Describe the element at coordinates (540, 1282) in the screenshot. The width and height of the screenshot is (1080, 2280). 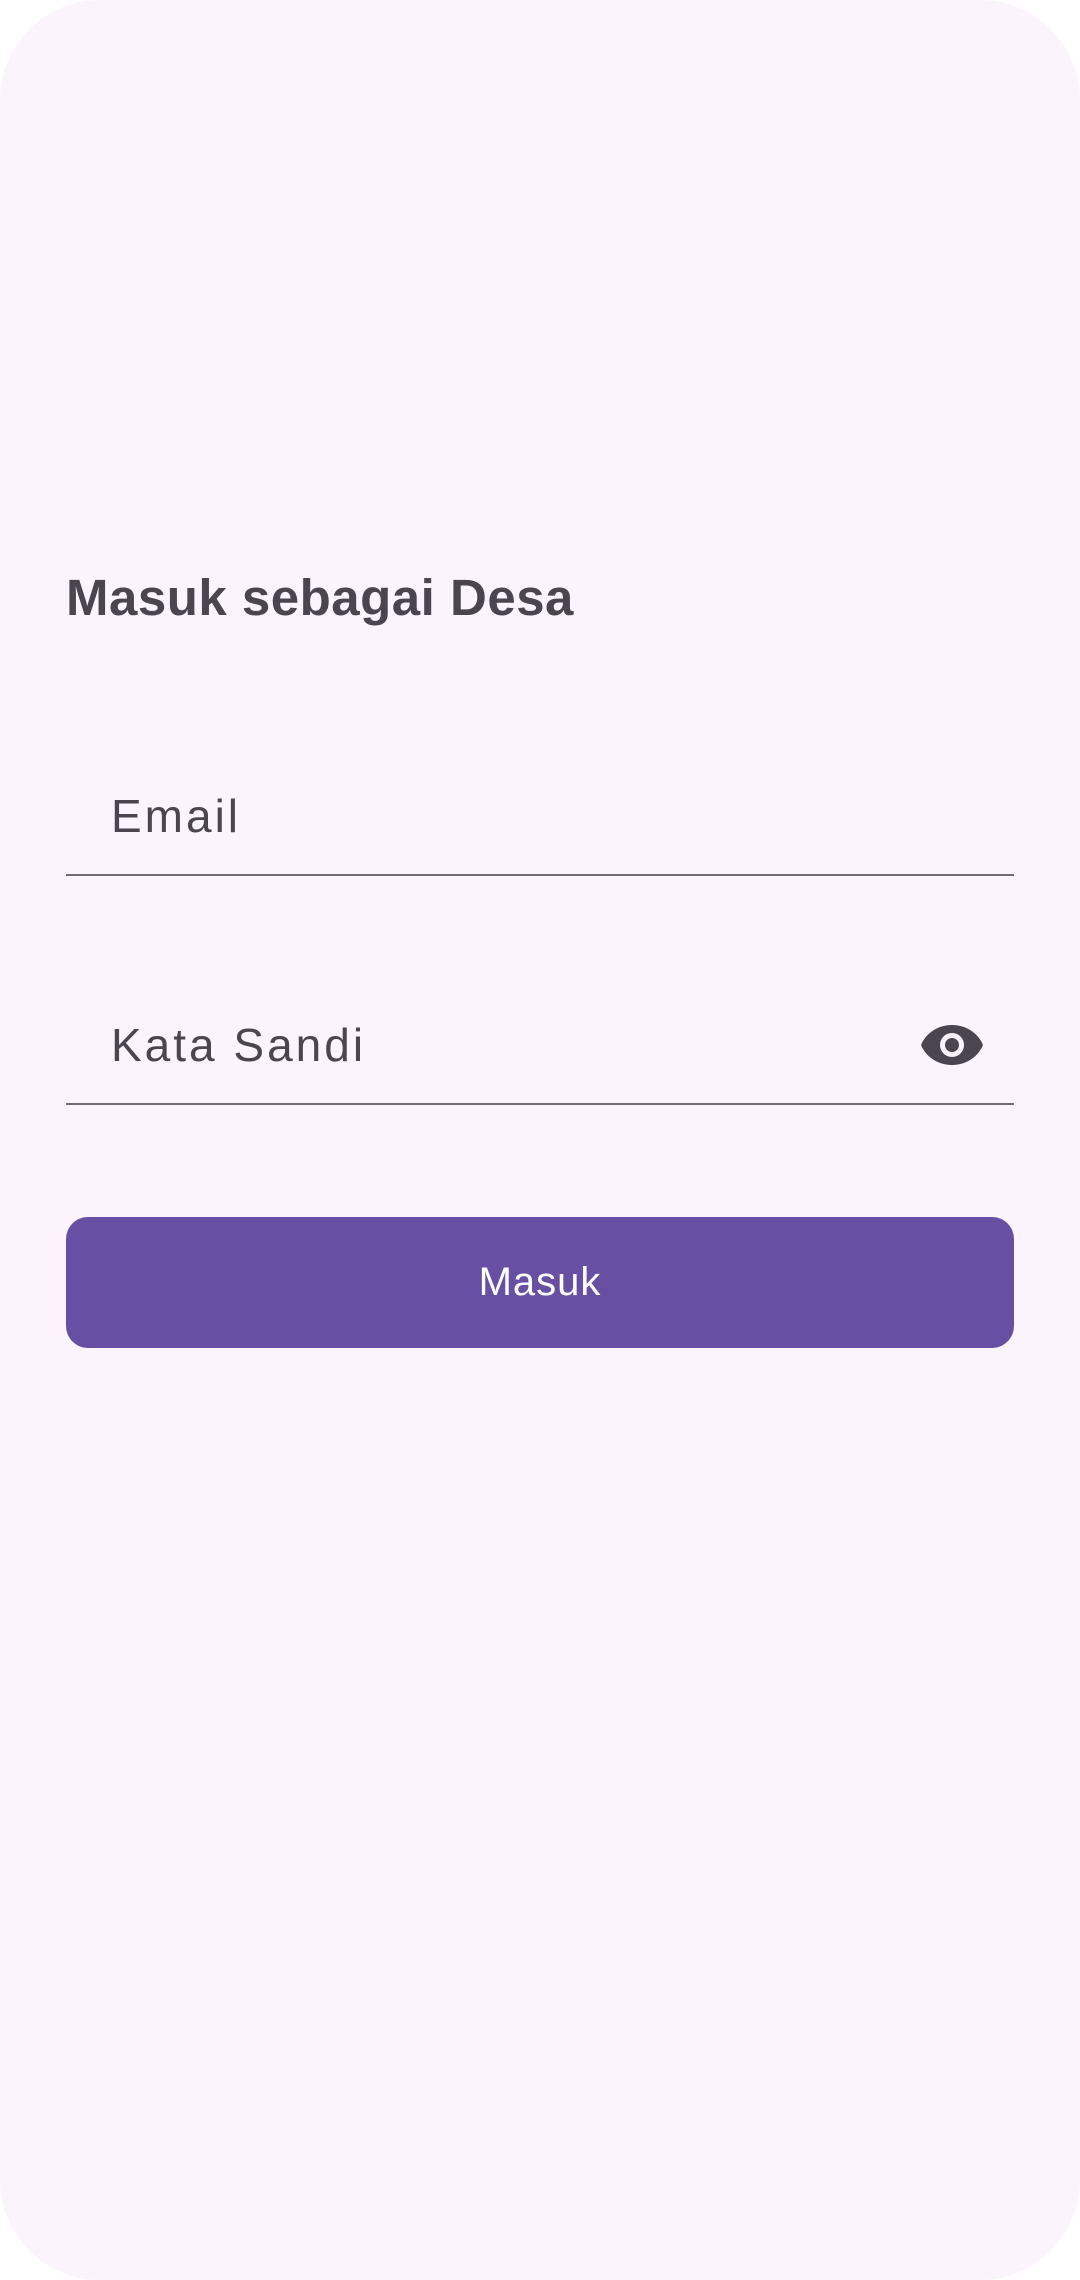
I see `login-button: Masuk` at that location.